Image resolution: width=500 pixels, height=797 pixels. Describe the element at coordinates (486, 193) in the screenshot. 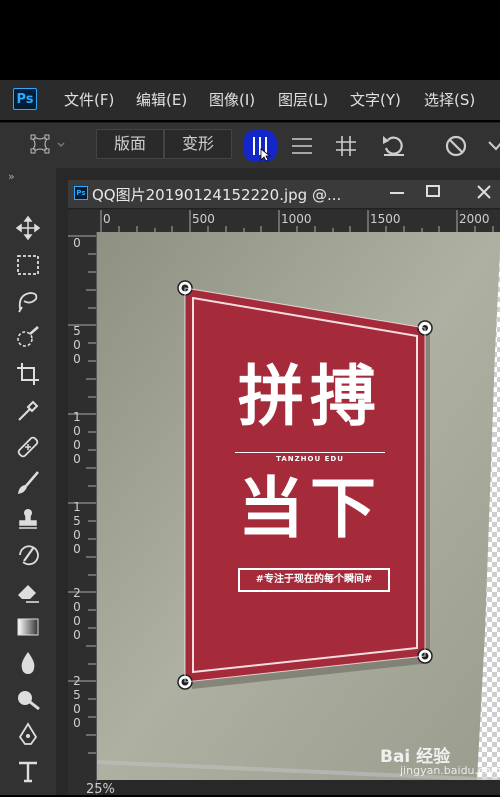

I see `close-button` at that location.